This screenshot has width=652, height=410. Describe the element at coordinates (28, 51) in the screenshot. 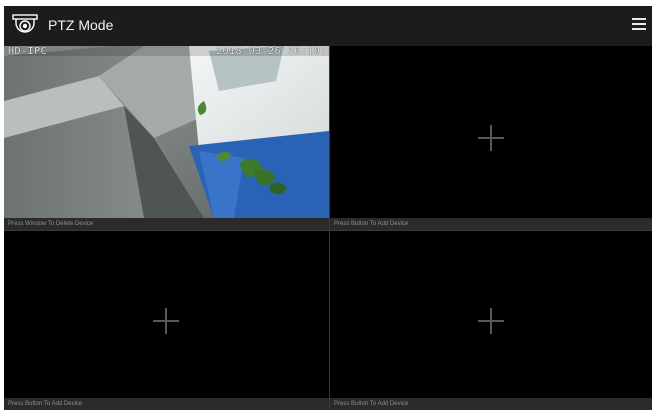

I see `osd-device-name: HD-IPC` at that location.